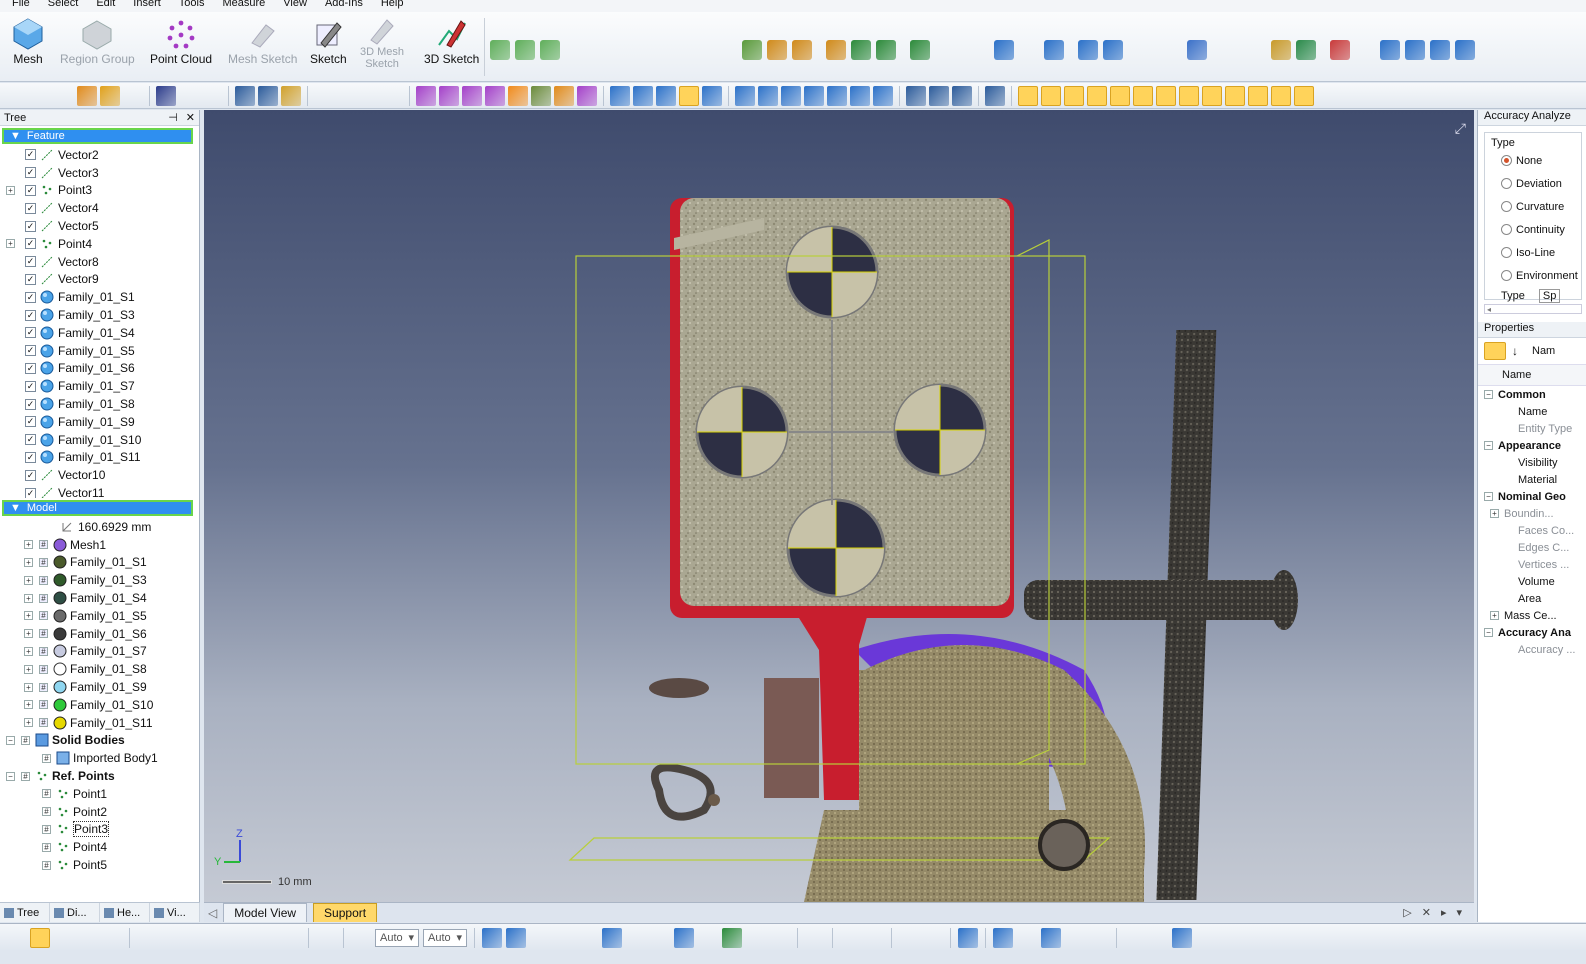 The image size is (1586, 964). Describe the element at coordinates (99, 404) in the screenshot. I see `feature-item: +✓Family_01_S8` at that location.